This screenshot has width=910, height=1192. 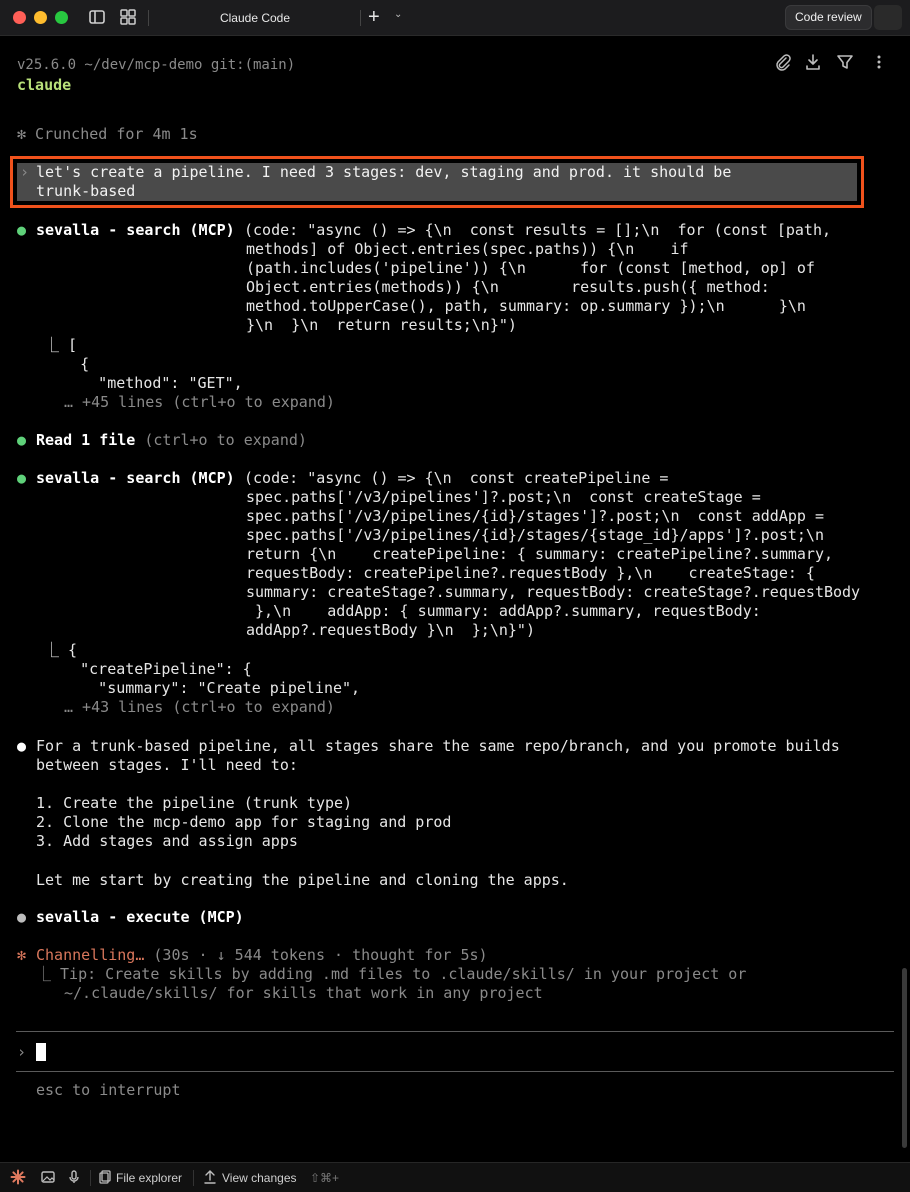 What do you see at coordinates (156, 65) in the screenshot?
I see `shell-prompt-path: v25.6.0 ~/dev/mcp-demo git:(main)` at bounding box center [156, 65].